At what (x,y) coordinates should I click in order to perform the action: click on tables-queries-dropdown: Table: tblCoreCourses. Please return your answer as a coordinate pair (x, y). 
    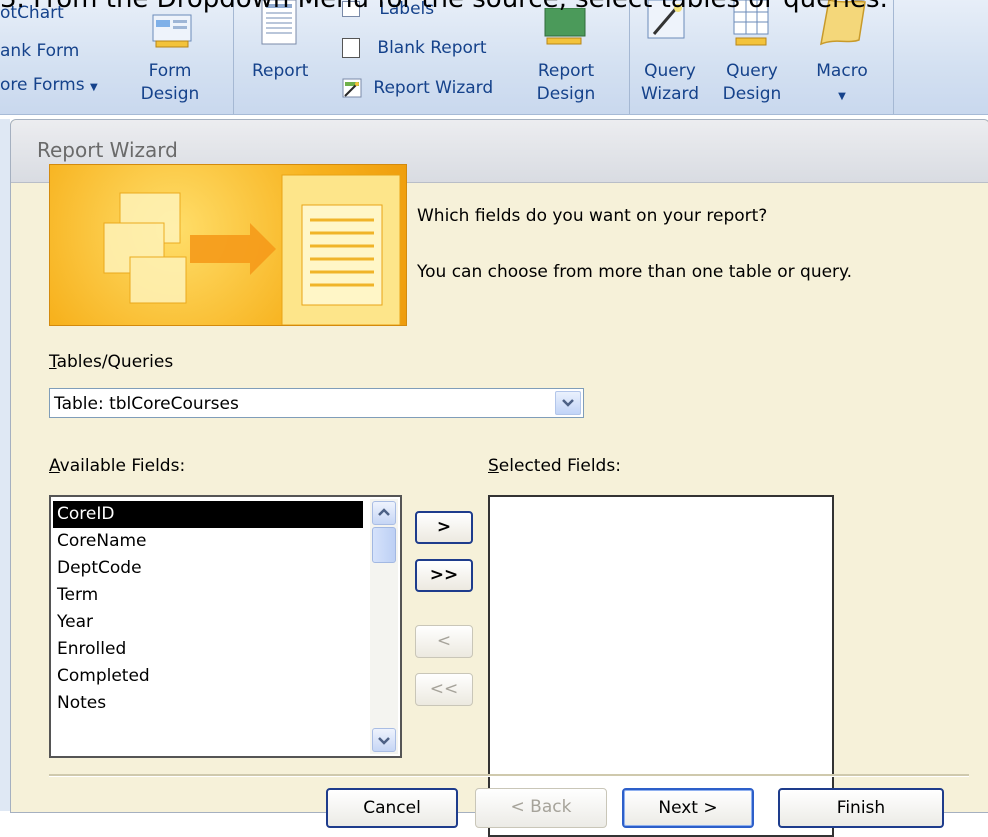
    Looking at the image, I should click on (316, 403).